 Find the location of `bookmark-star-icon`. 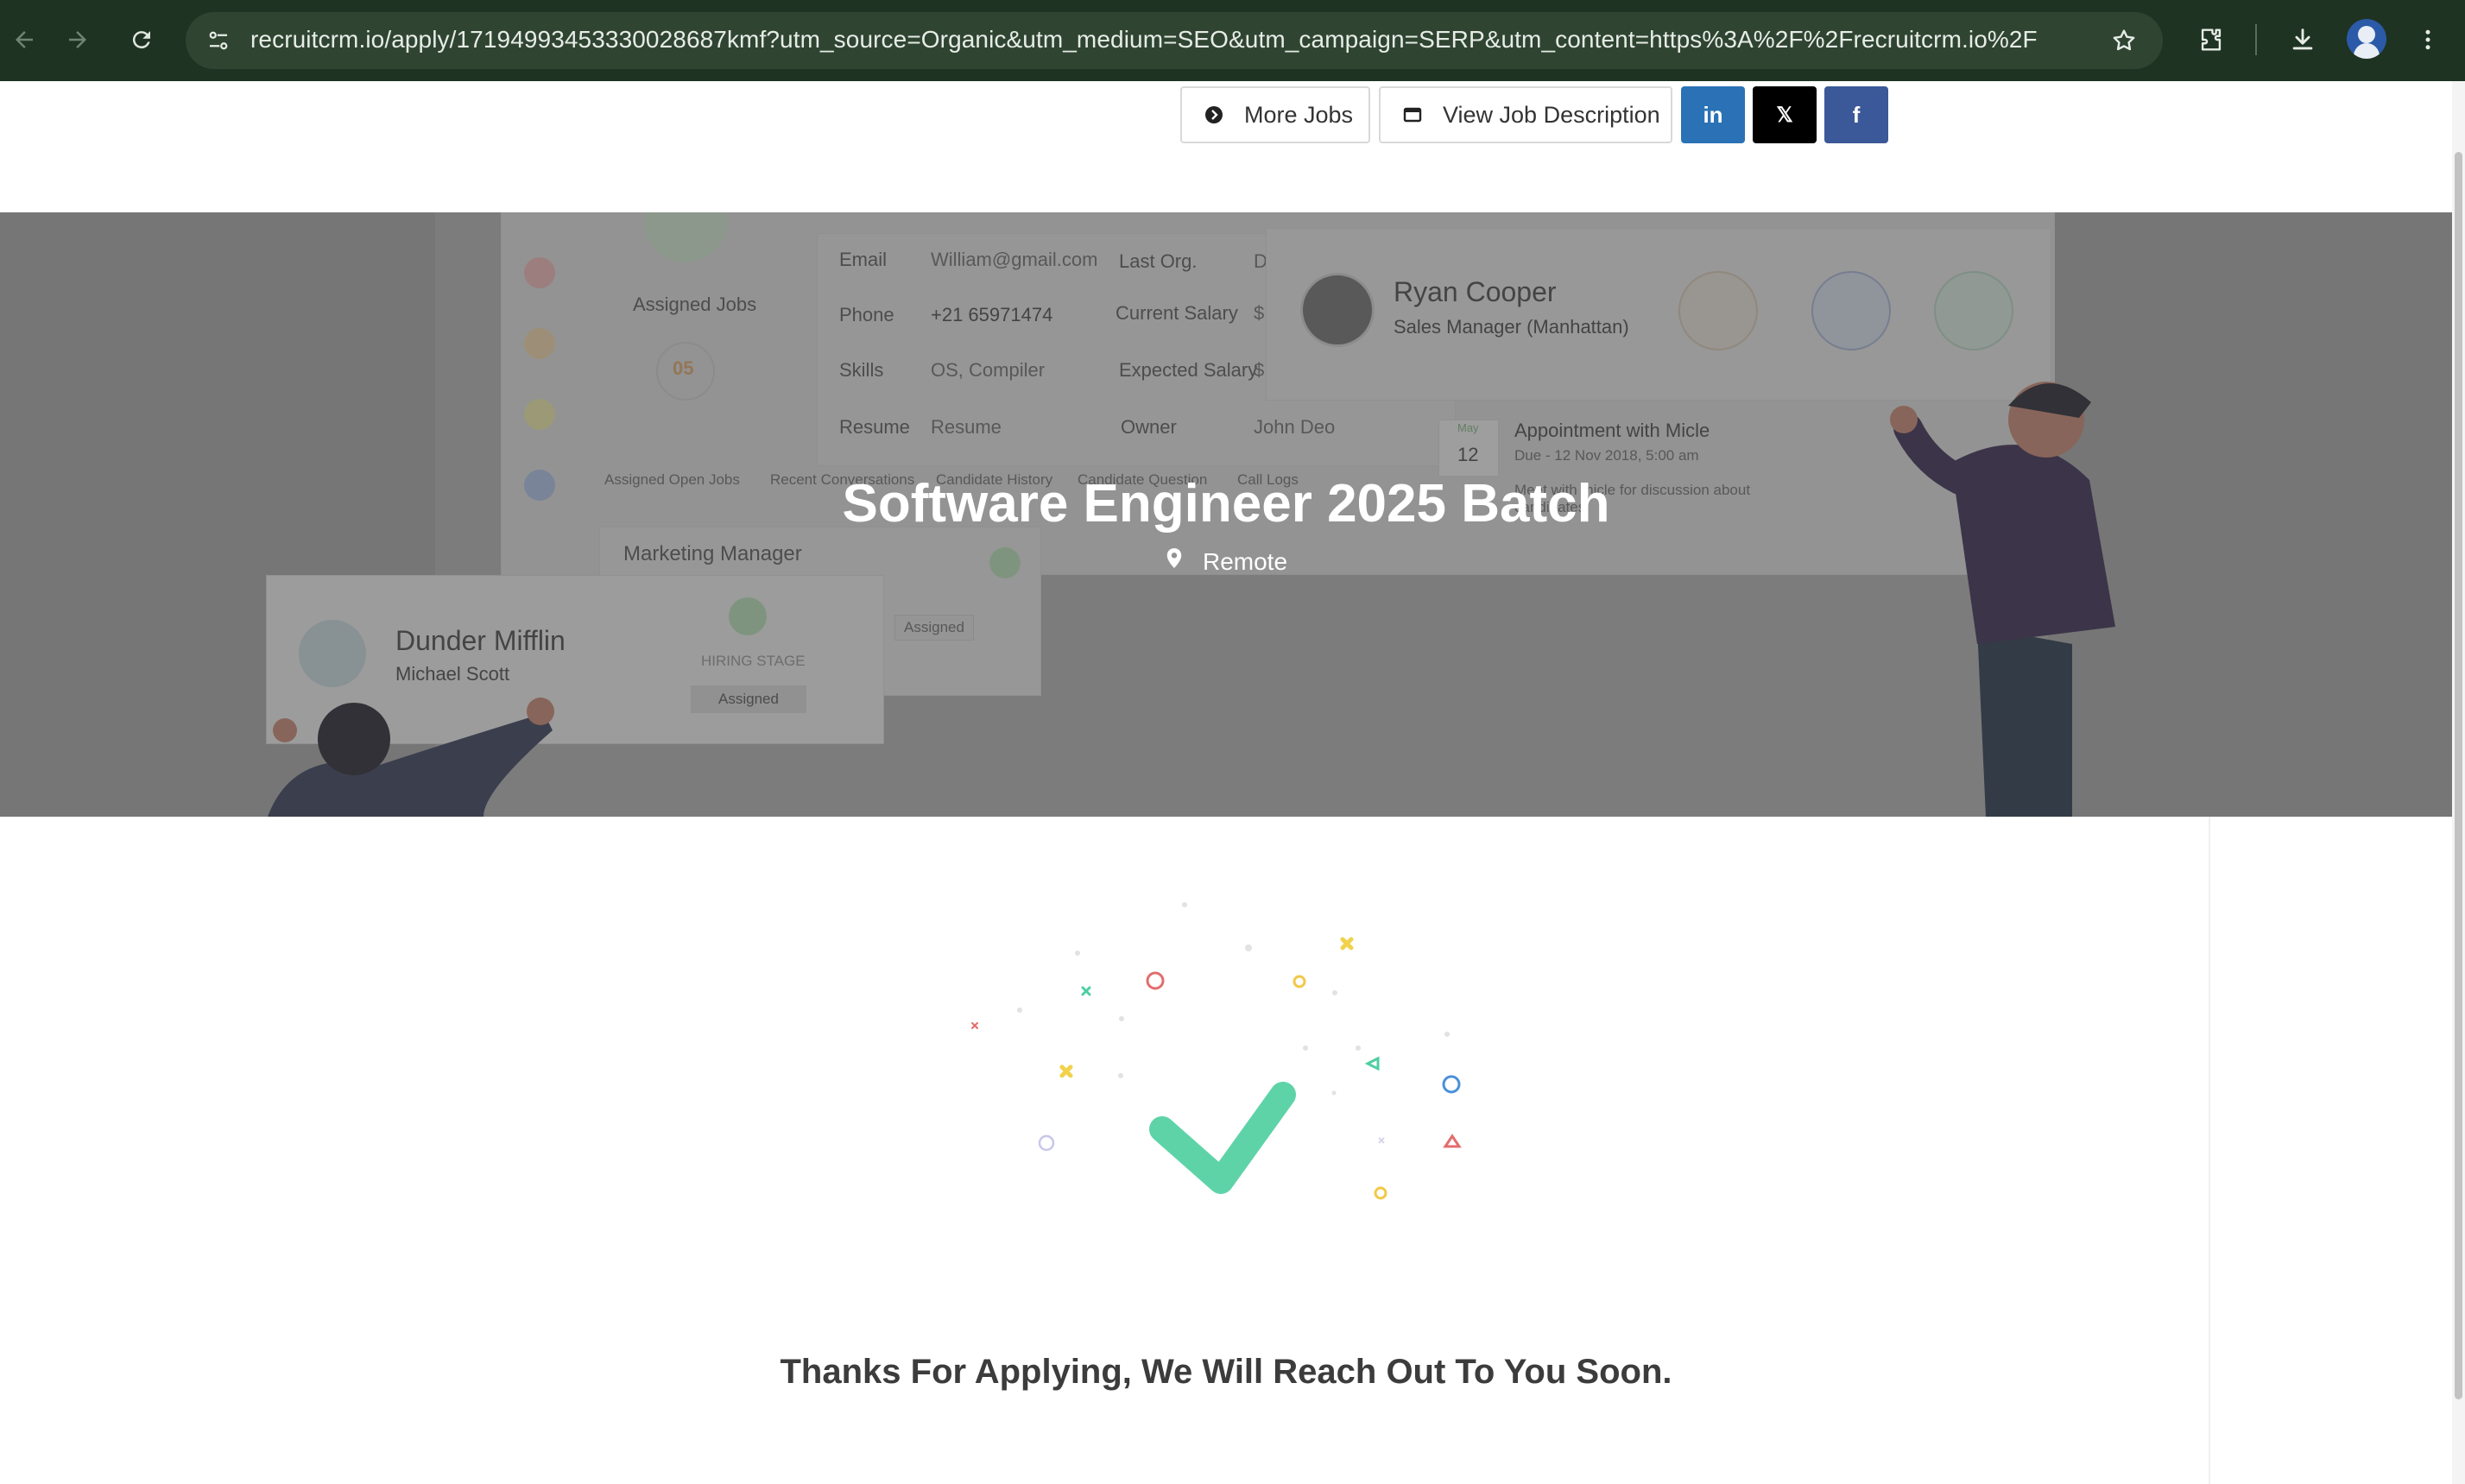

bookmark-star-icon is located at coordinates (2124, 40).